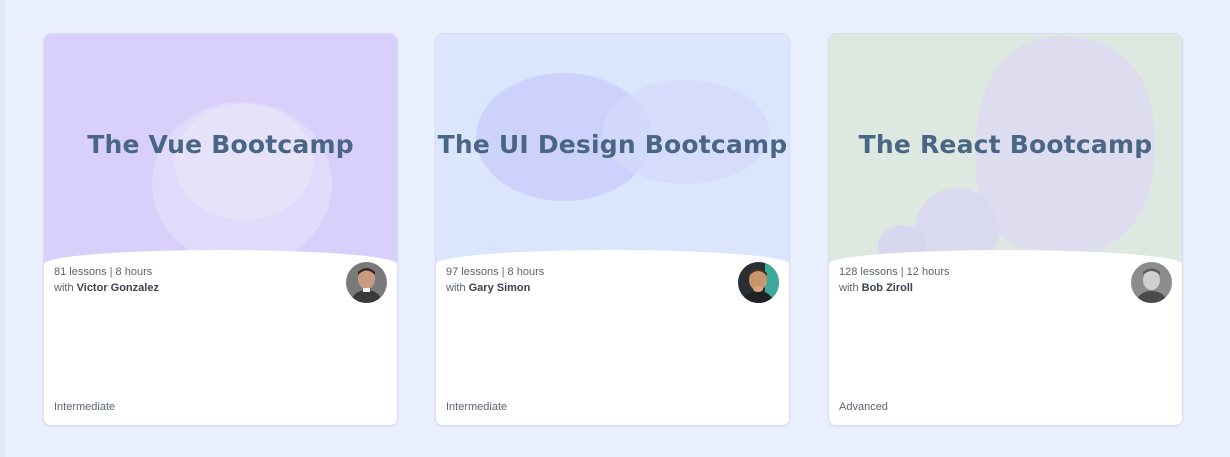 The image size is (1230, 457). Describe the element at coordinates (117, 288) in the screenshot. I see `instructor-name: Victor Gonzalez` at that location.